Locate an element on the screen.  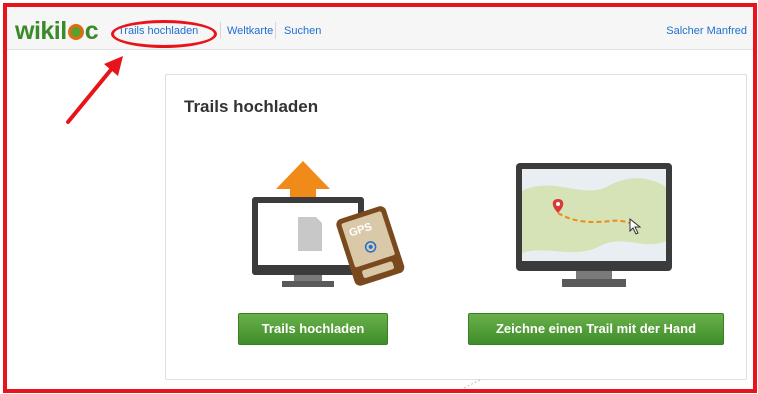
nav-suchen: Suchen is located at coordinates (302, 31).